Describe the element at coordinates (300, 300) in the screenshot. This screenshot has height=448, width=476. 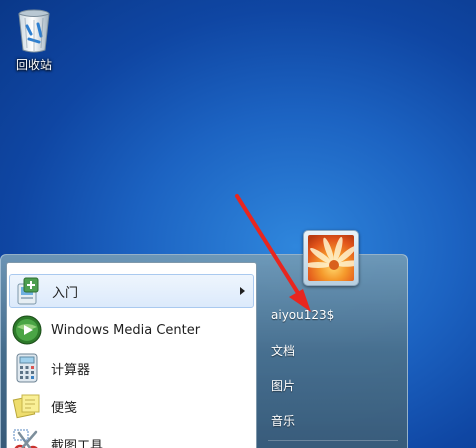
I see `arrow-head-icon` at that location.